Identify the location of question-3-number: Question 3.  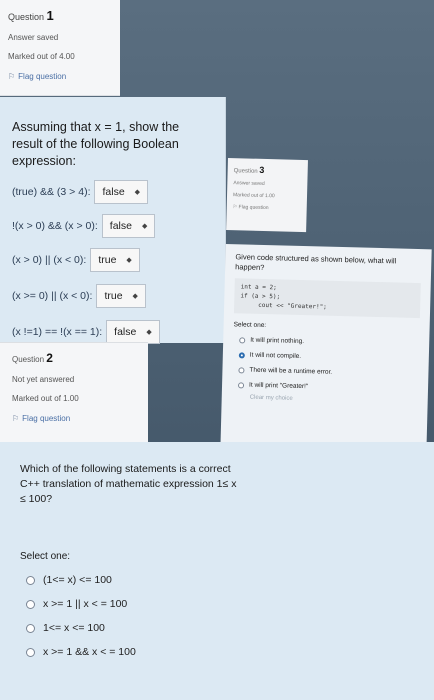
(249, 169).